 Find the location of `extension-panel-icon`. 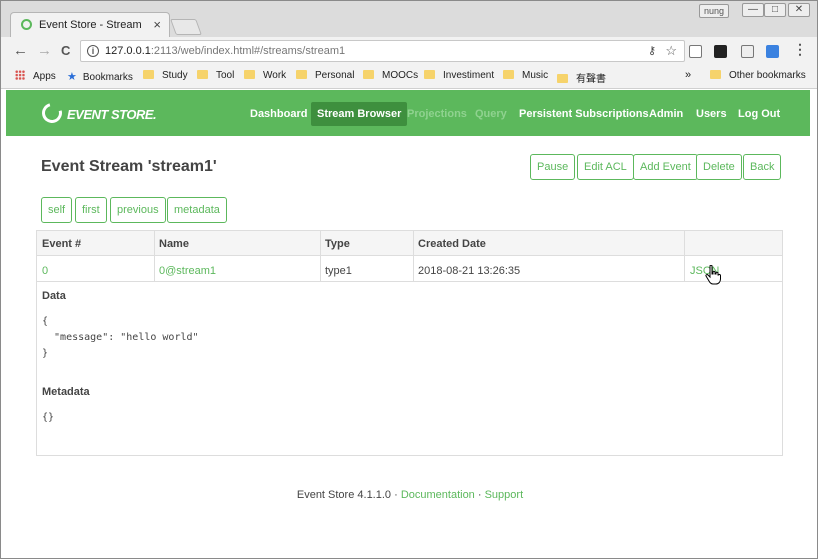

extension-panel-icon is located at coordinates (747, 51).